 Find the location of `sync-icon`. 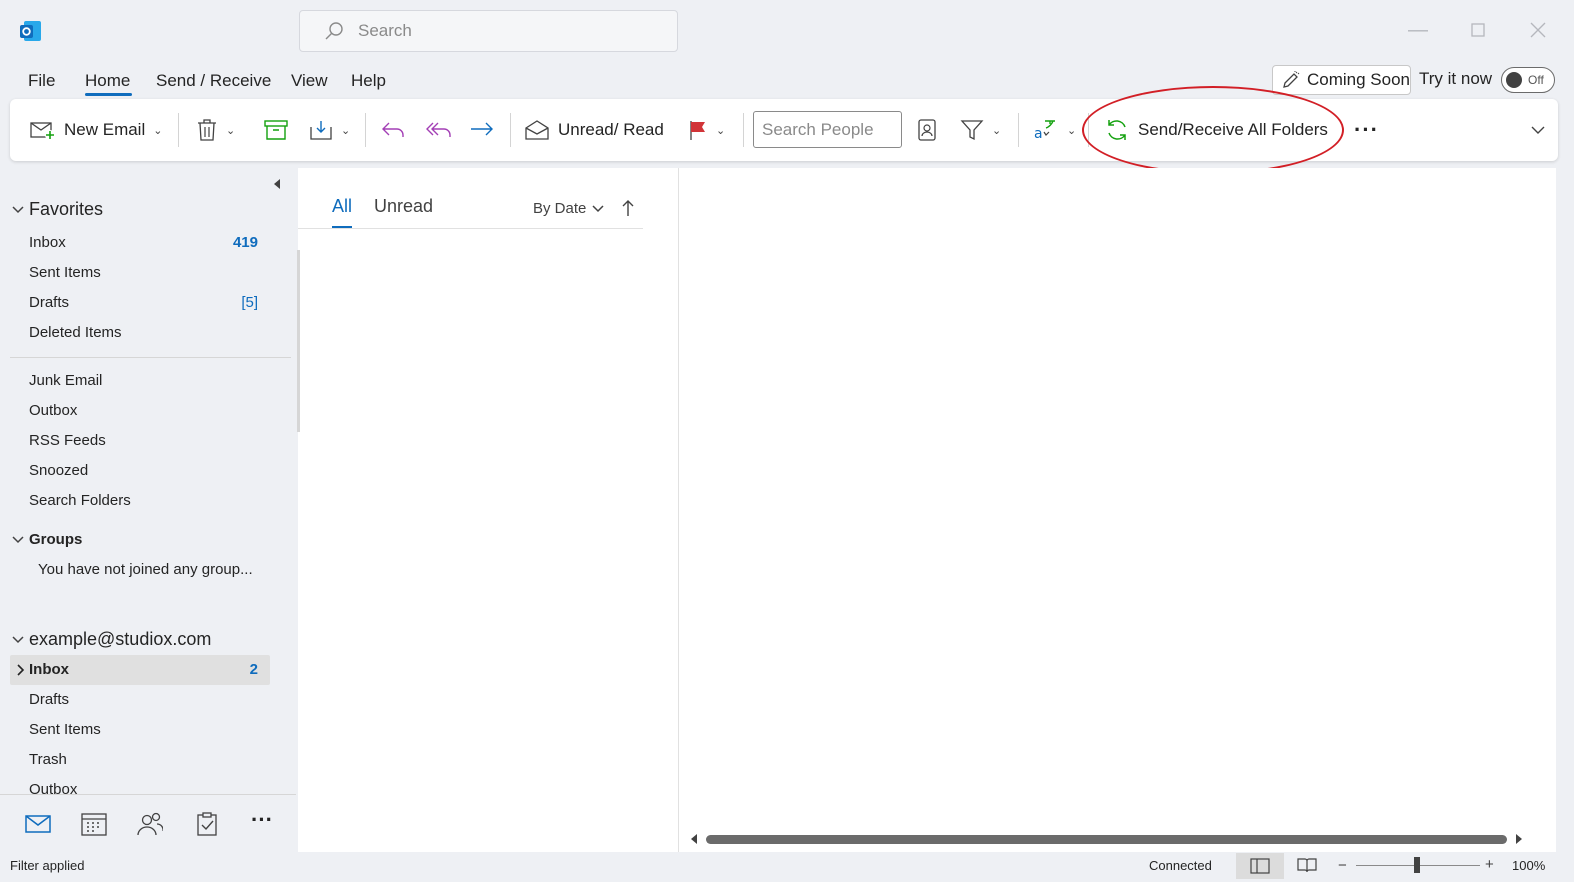

sync-icon is located at coordinates (1117, 130).